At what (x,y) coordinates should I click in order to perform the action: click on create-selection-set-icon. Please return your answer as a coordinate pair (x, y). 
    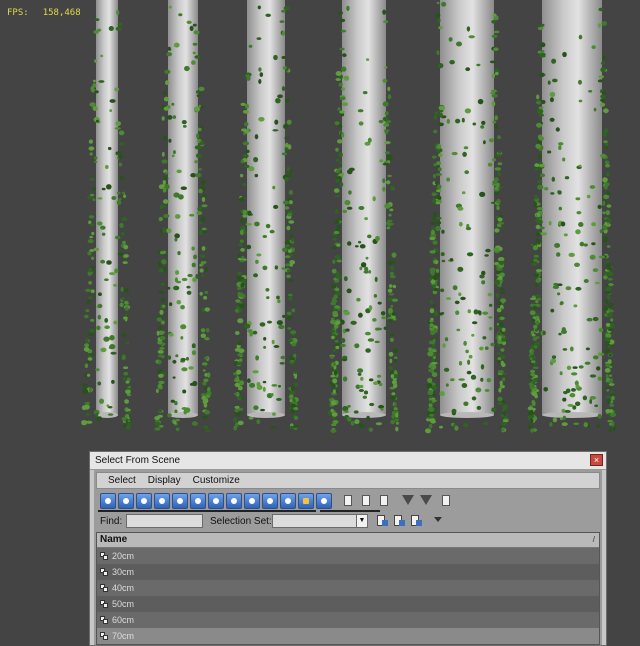
    Looking at the image, I should click on (382, 521).